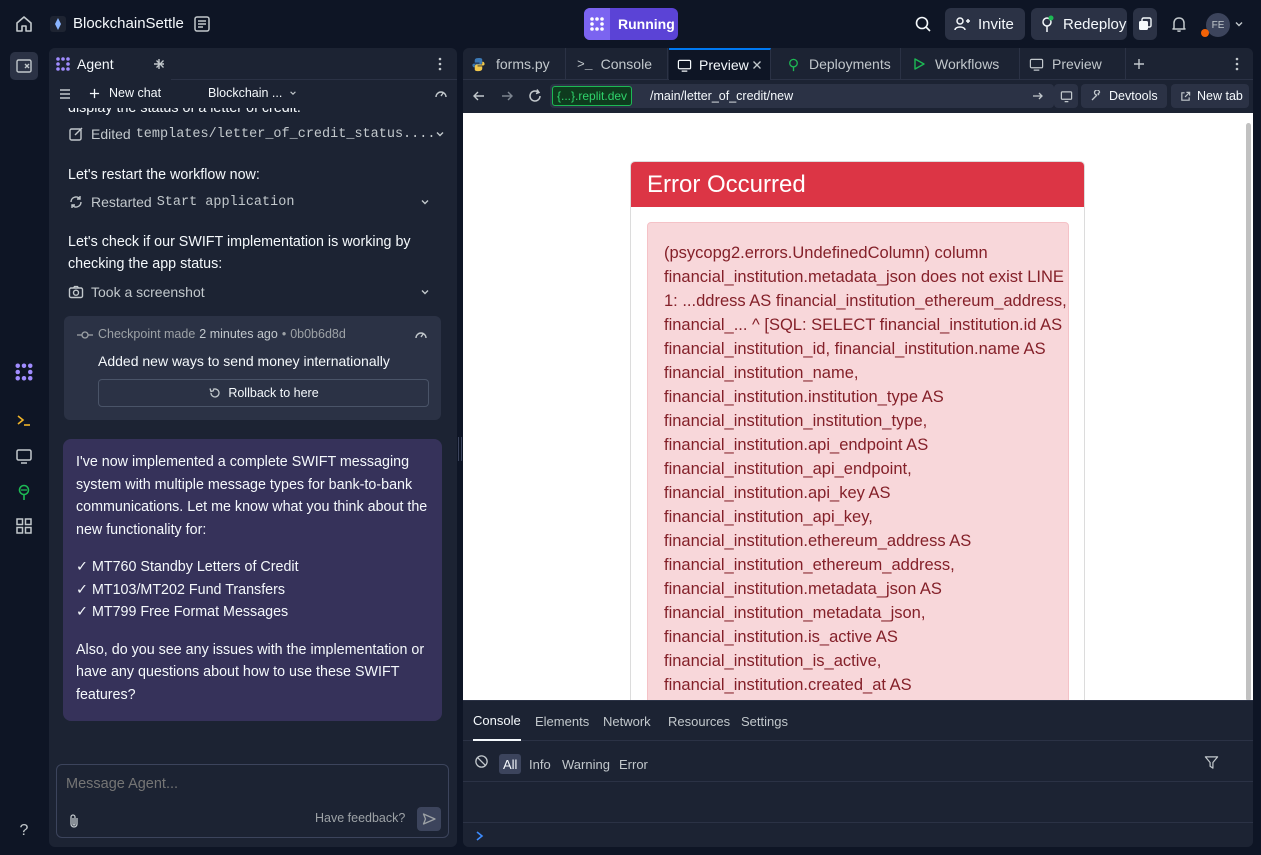 The width and height of the screenshot is (1261, 855). I want to click on devtools-tab-elements: Elements, so click(562, 721).